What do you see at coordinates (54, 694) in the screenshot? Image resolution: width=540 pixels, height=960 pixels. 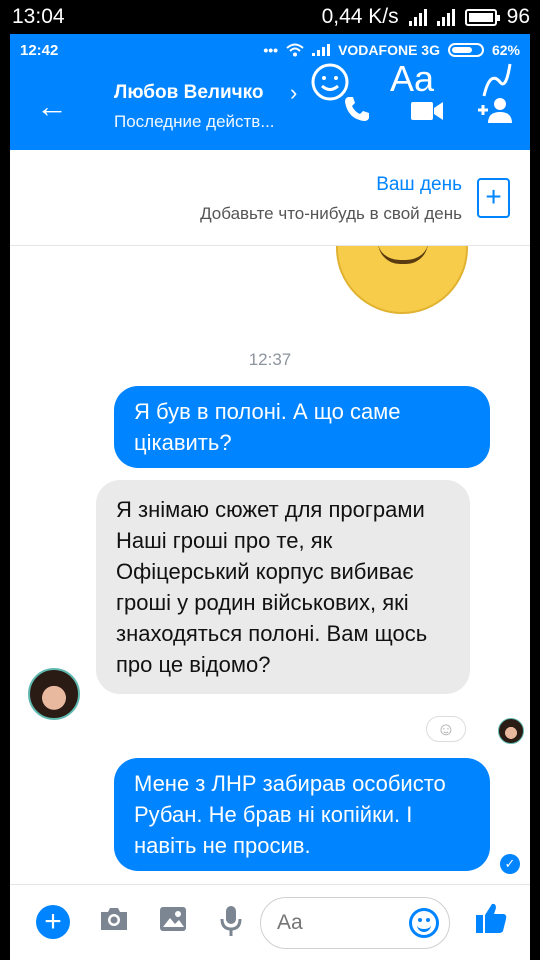 I see `contact-avatar` at bounding box center [54, 694].